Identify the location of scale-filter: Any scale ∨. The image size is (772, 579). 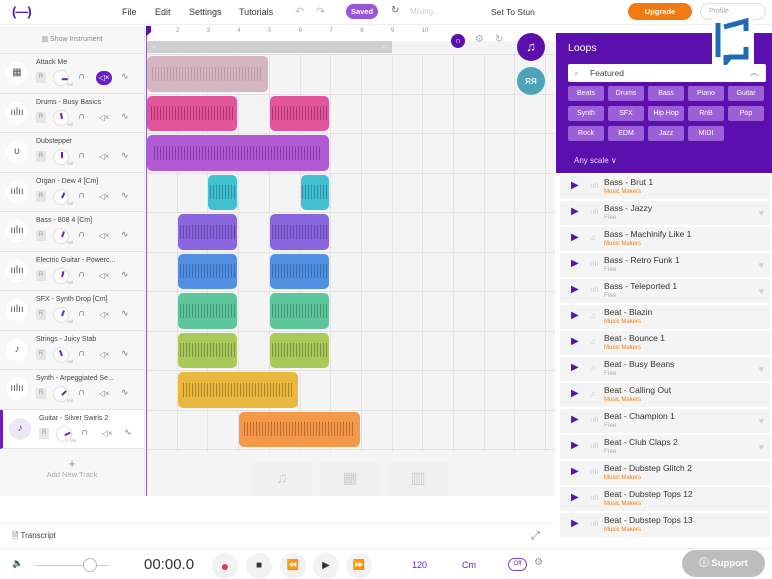
(595, 160).